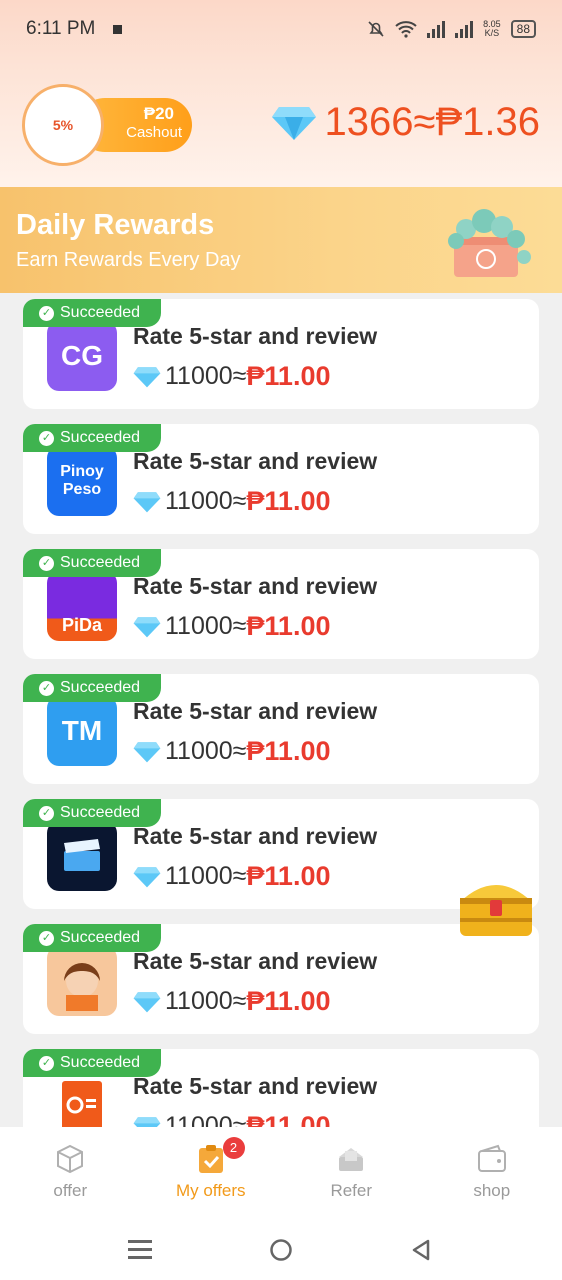 This screenshot has width=562, height=1280. I want to click on slides-app-icon, so click(82, 1099).